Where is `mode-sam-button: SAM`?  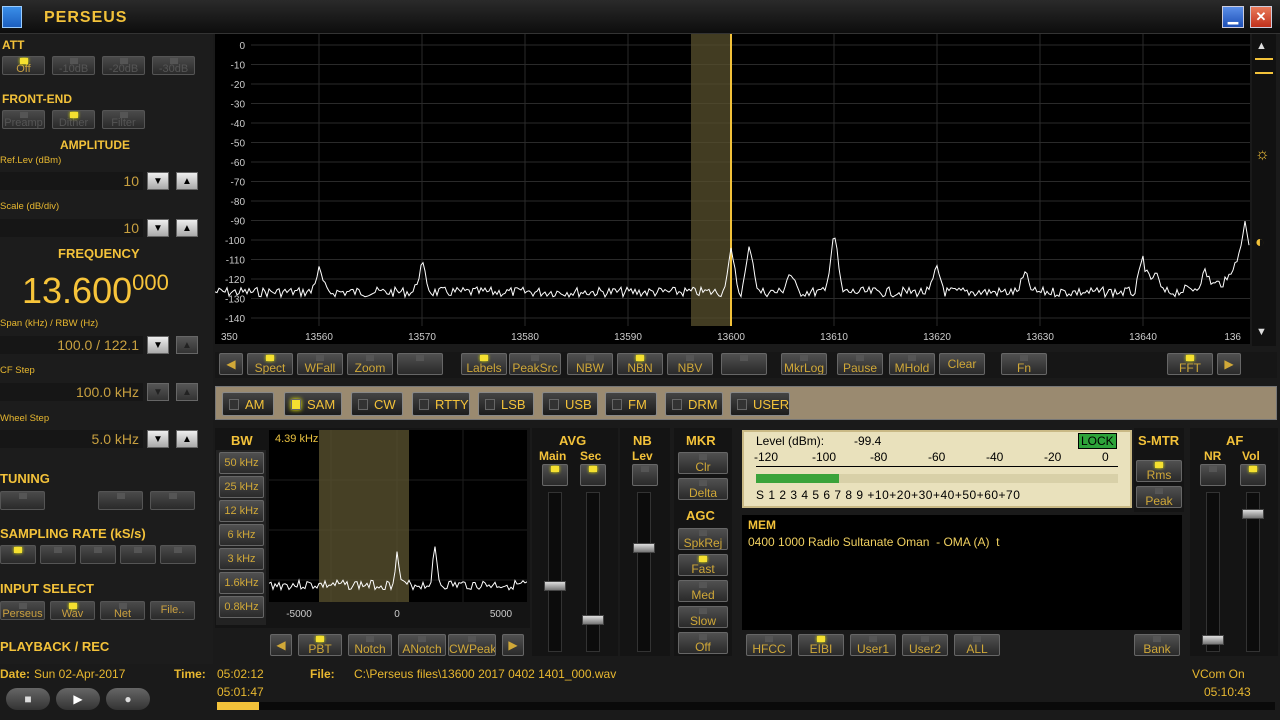
mode-sam-button: SAM is located at coordinates (313, 404).